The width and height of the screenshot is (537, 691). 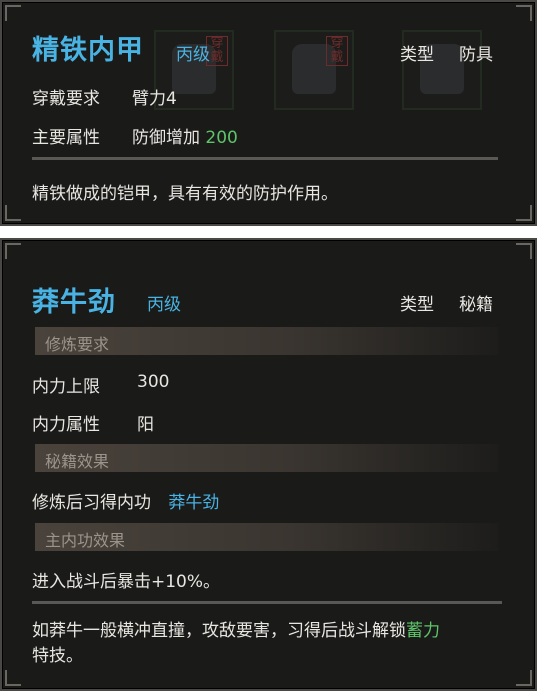 I want to click on attribute-row: 防御增加 200, so click(x=185, y=135).